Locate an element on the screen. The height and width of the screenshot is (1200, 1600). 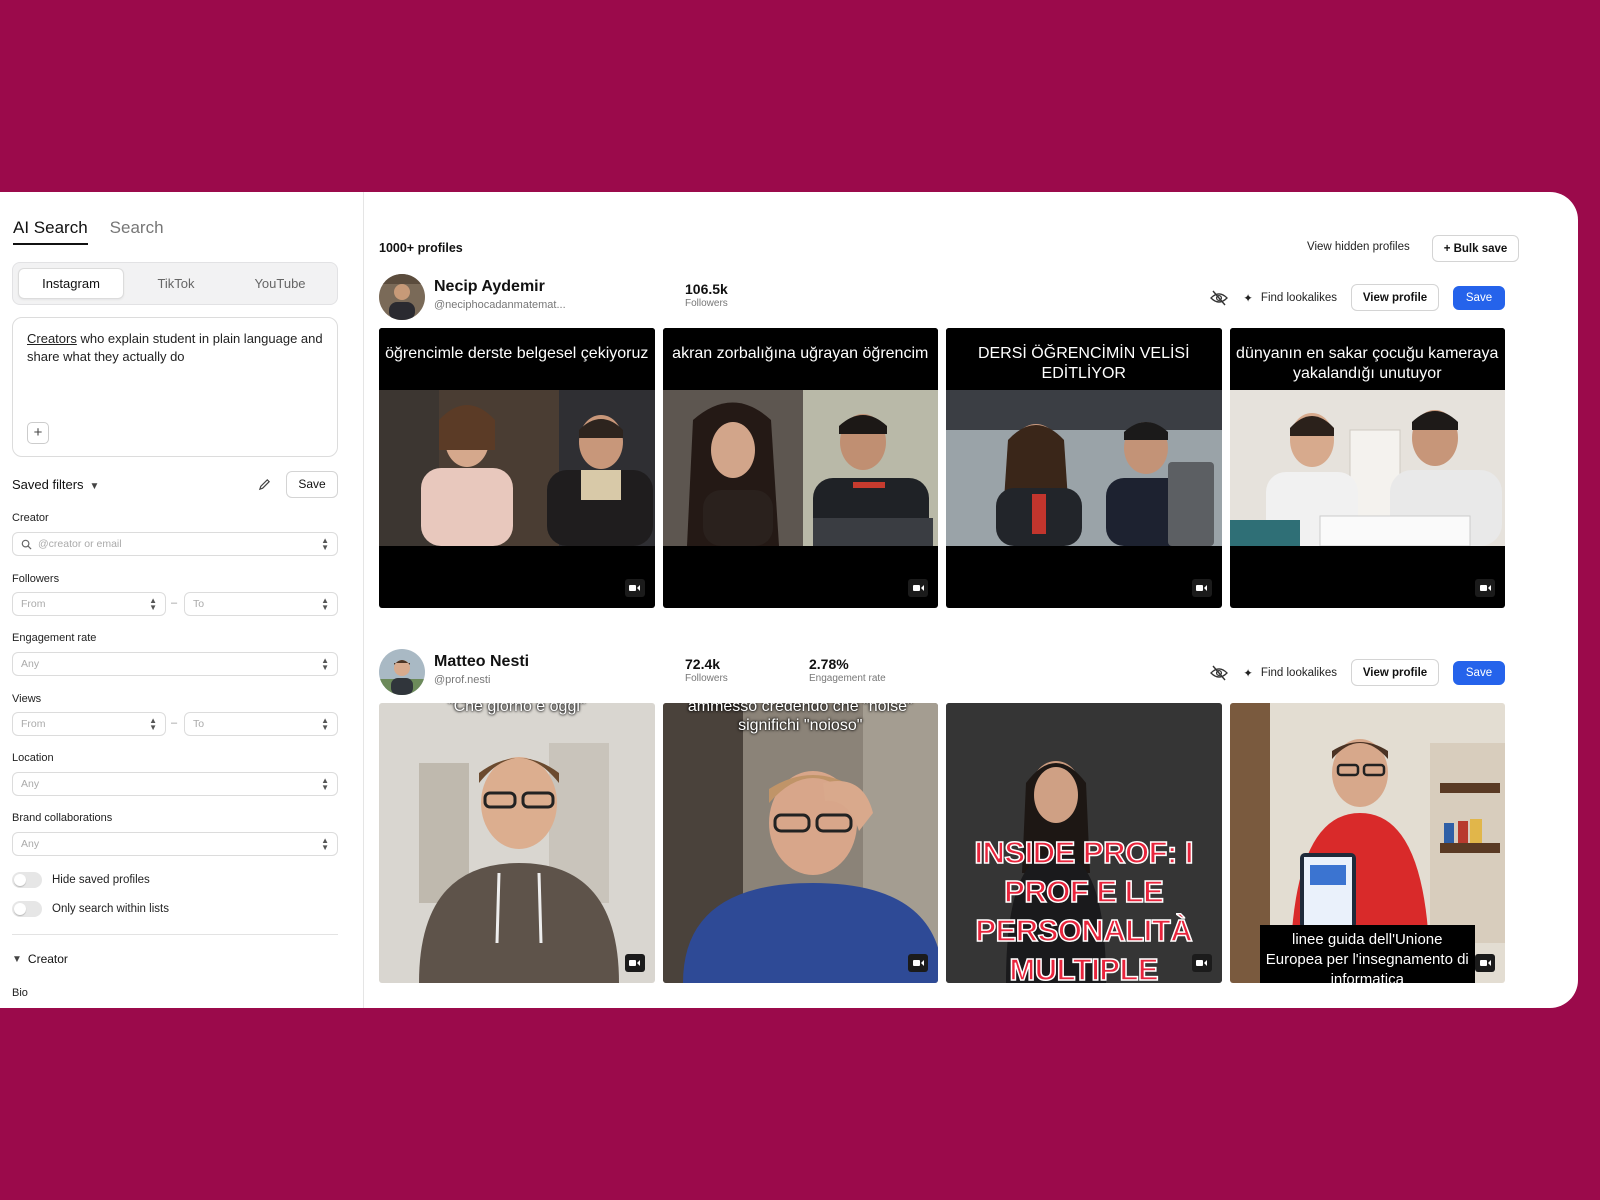
tab-ai-search: AI Search is located at coordinates (50, 231).